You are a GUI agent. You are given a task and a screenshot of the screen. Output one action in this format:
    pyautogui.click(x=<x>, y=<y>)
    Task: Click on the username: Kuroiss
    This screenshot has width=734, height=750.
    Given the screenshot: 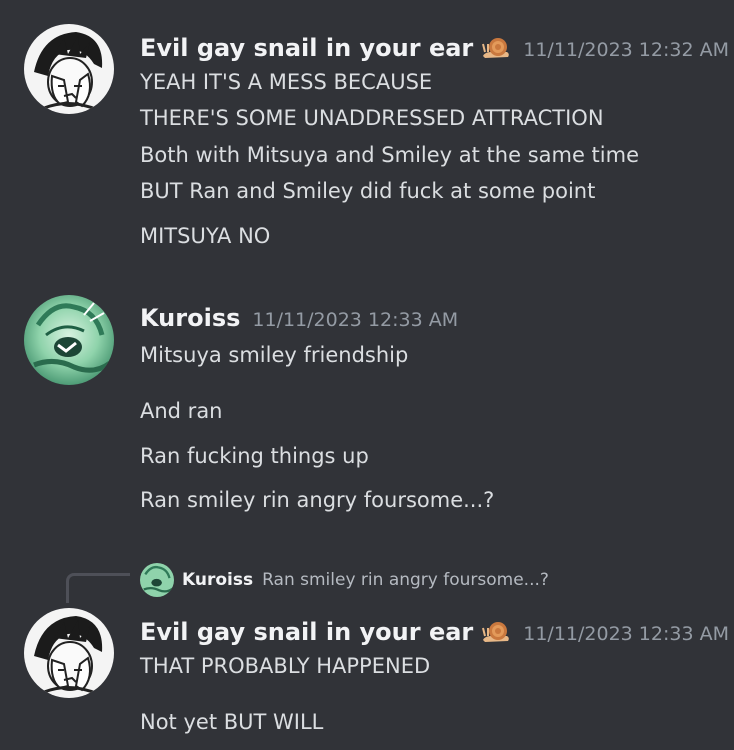 What is the action you would take?
    pyautogui.click(x=190, y=318)
    